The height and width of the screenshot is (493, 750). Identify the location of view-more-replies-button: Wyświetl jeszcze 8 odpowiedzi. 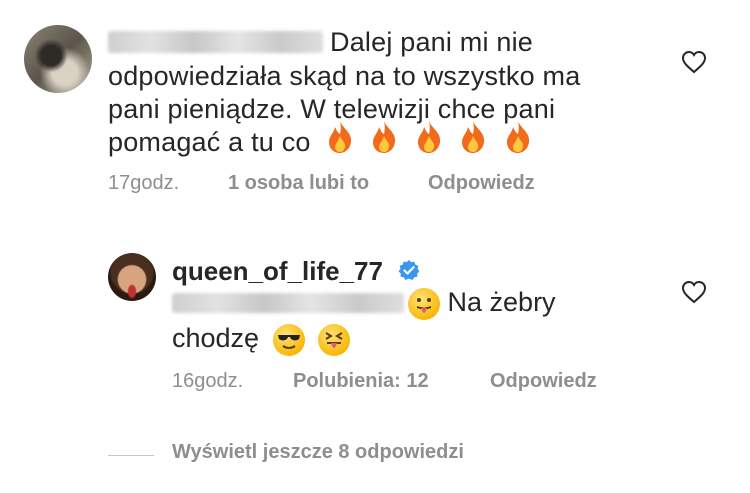
(318, 452).